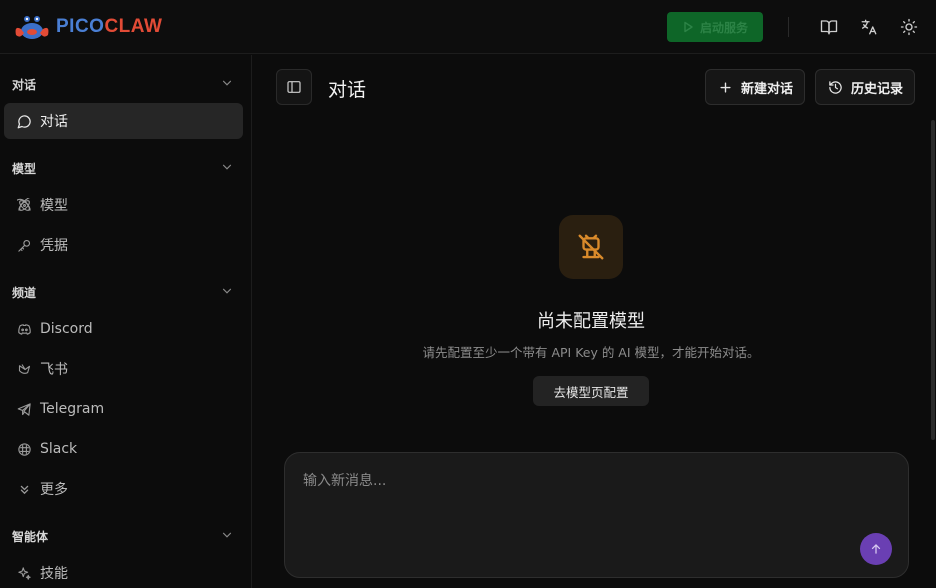 This screenshot has width=936, height=588. I want to click on telegram-icon, so click(24, 409).